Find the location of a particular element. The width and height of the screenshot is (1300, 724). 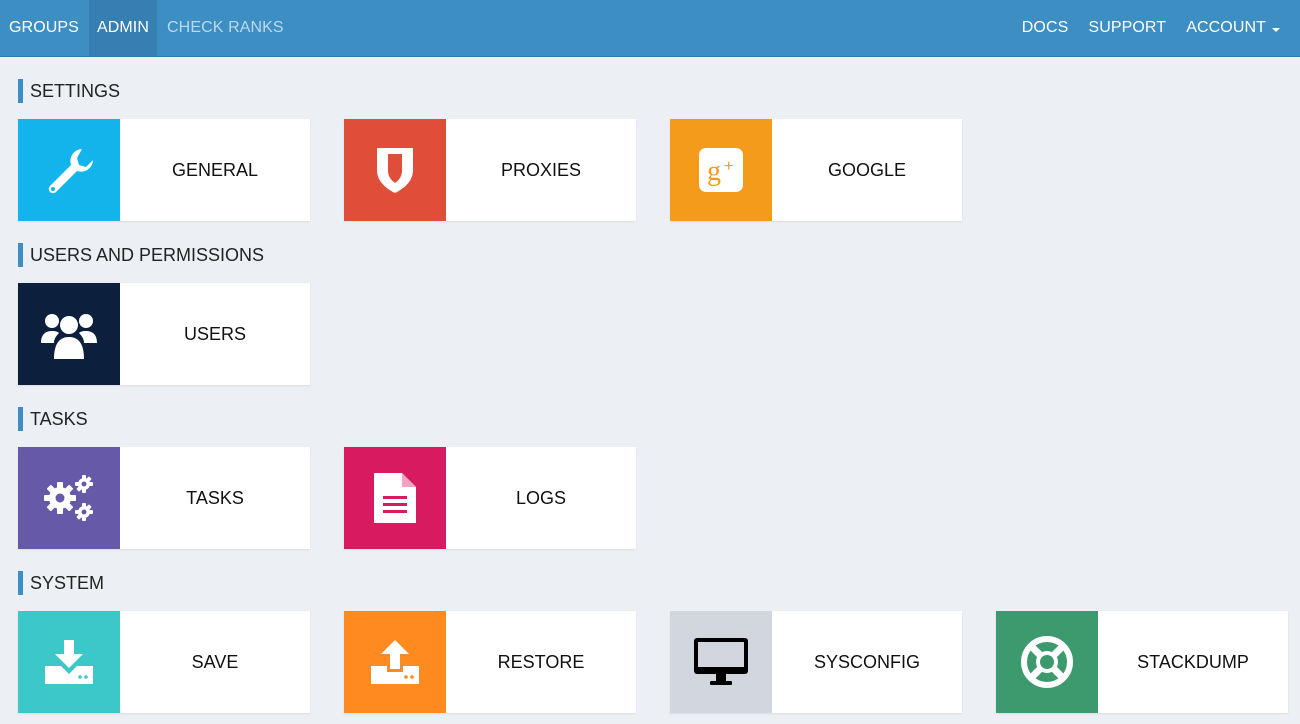

card-label: GOOGLE is located at coordinates (867, 169).